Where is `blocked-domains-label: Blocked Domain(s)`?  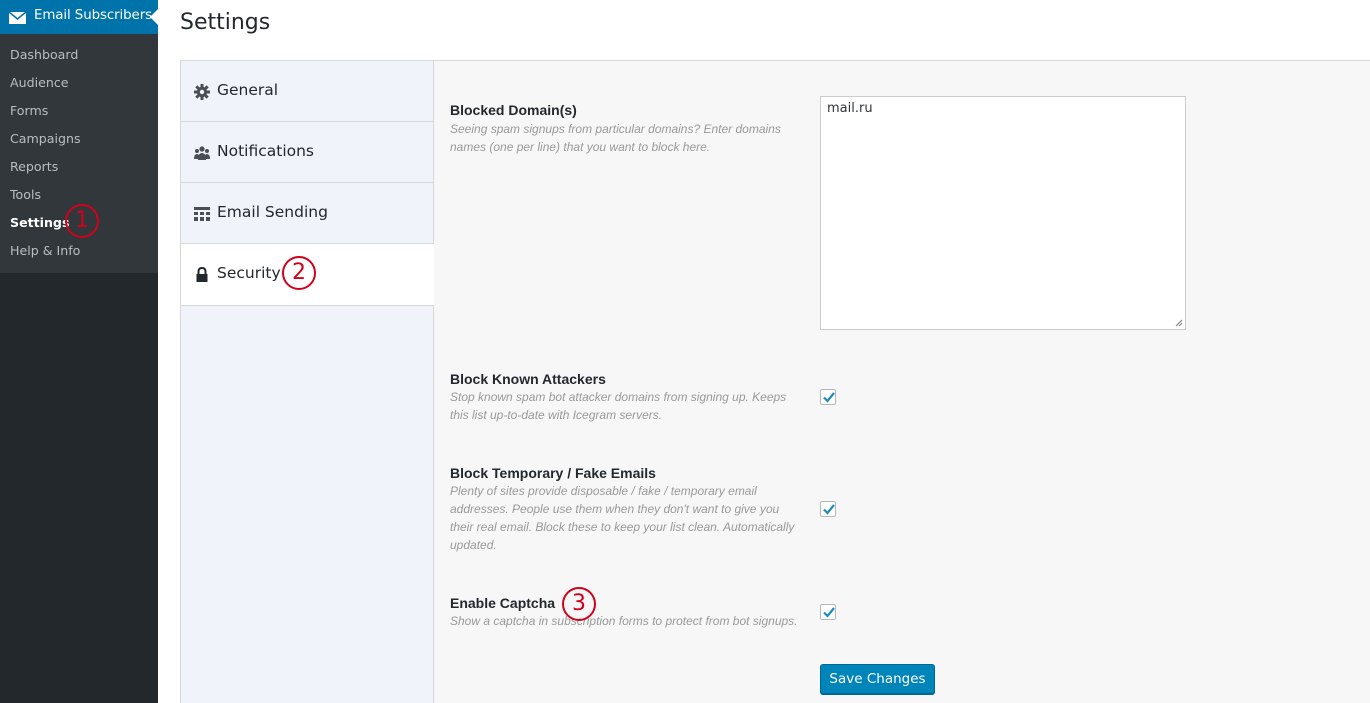 blocked-domains-label: Blocked Domain(s) is located at coordinates (513, 110).